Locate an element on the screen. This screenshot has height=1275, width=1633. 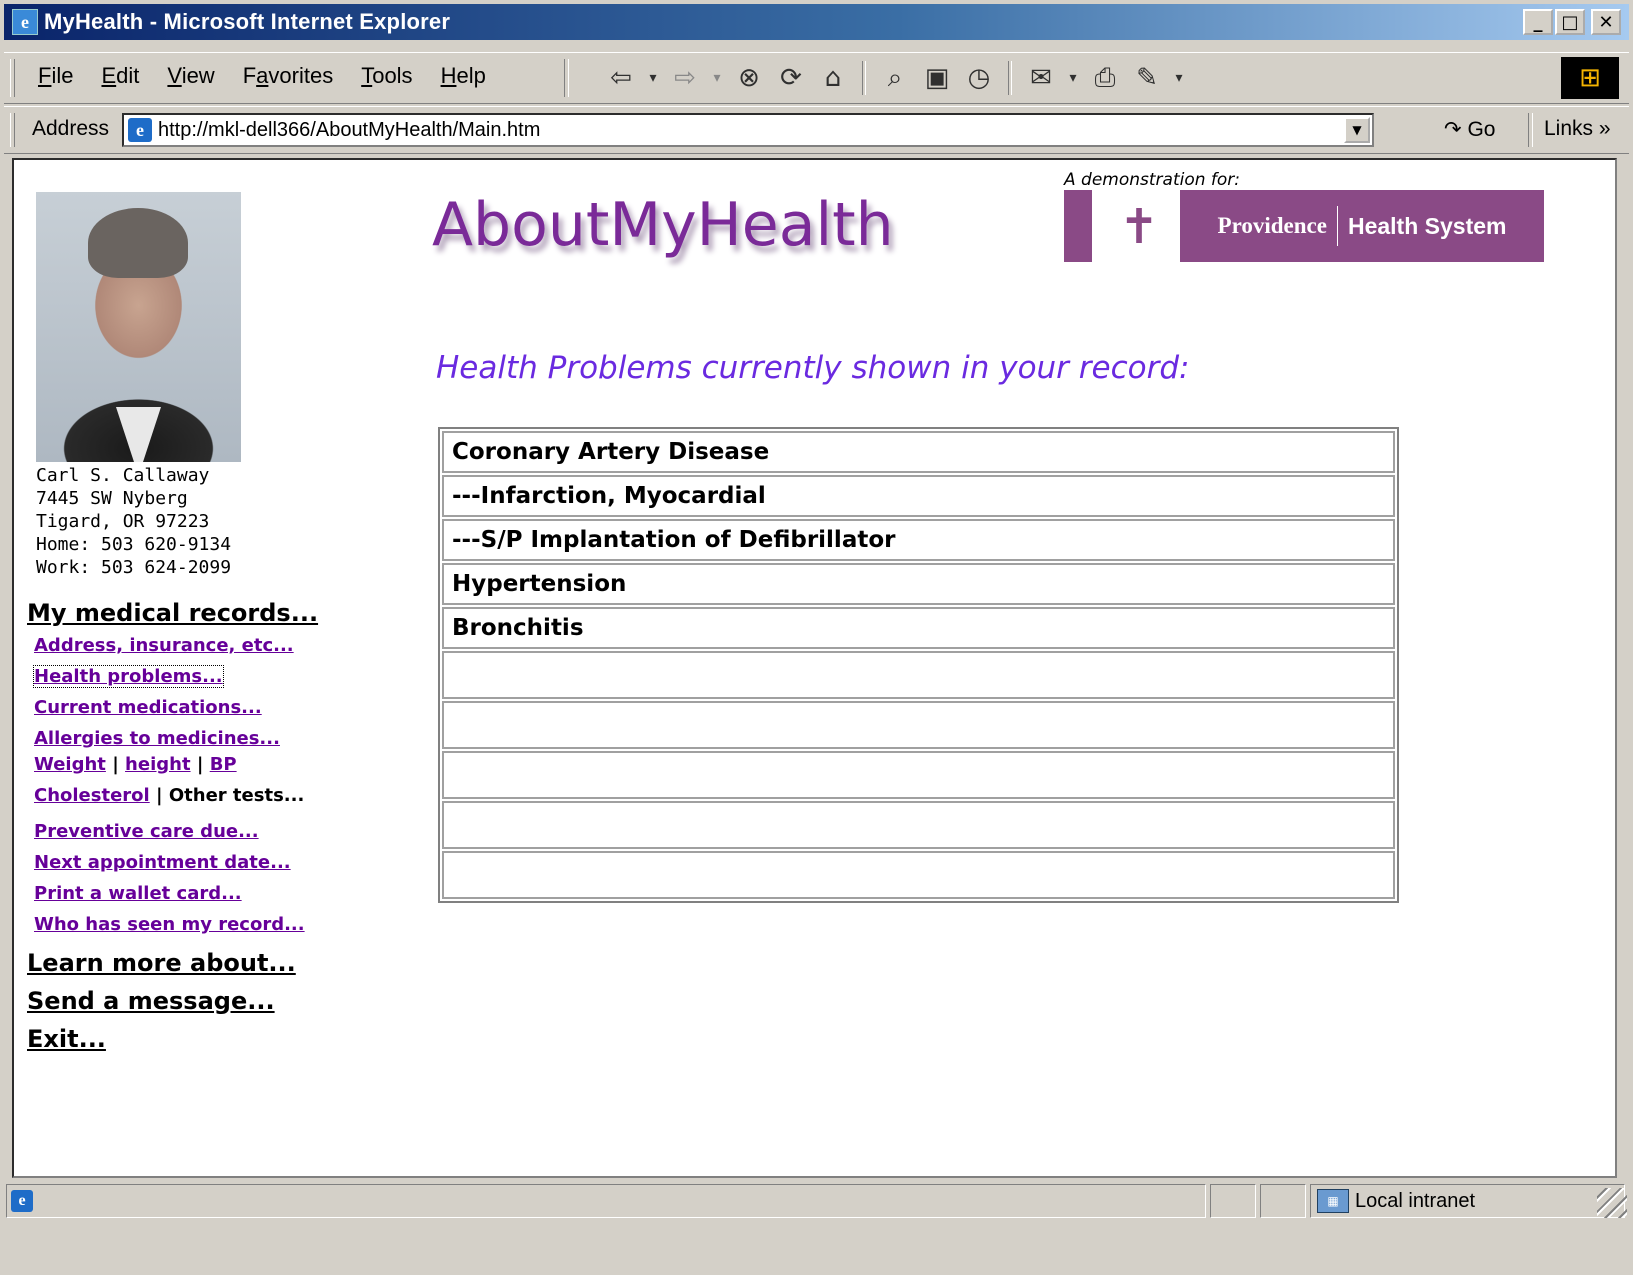
chevron-right-icon: » is located at coordinates (1604, 128).